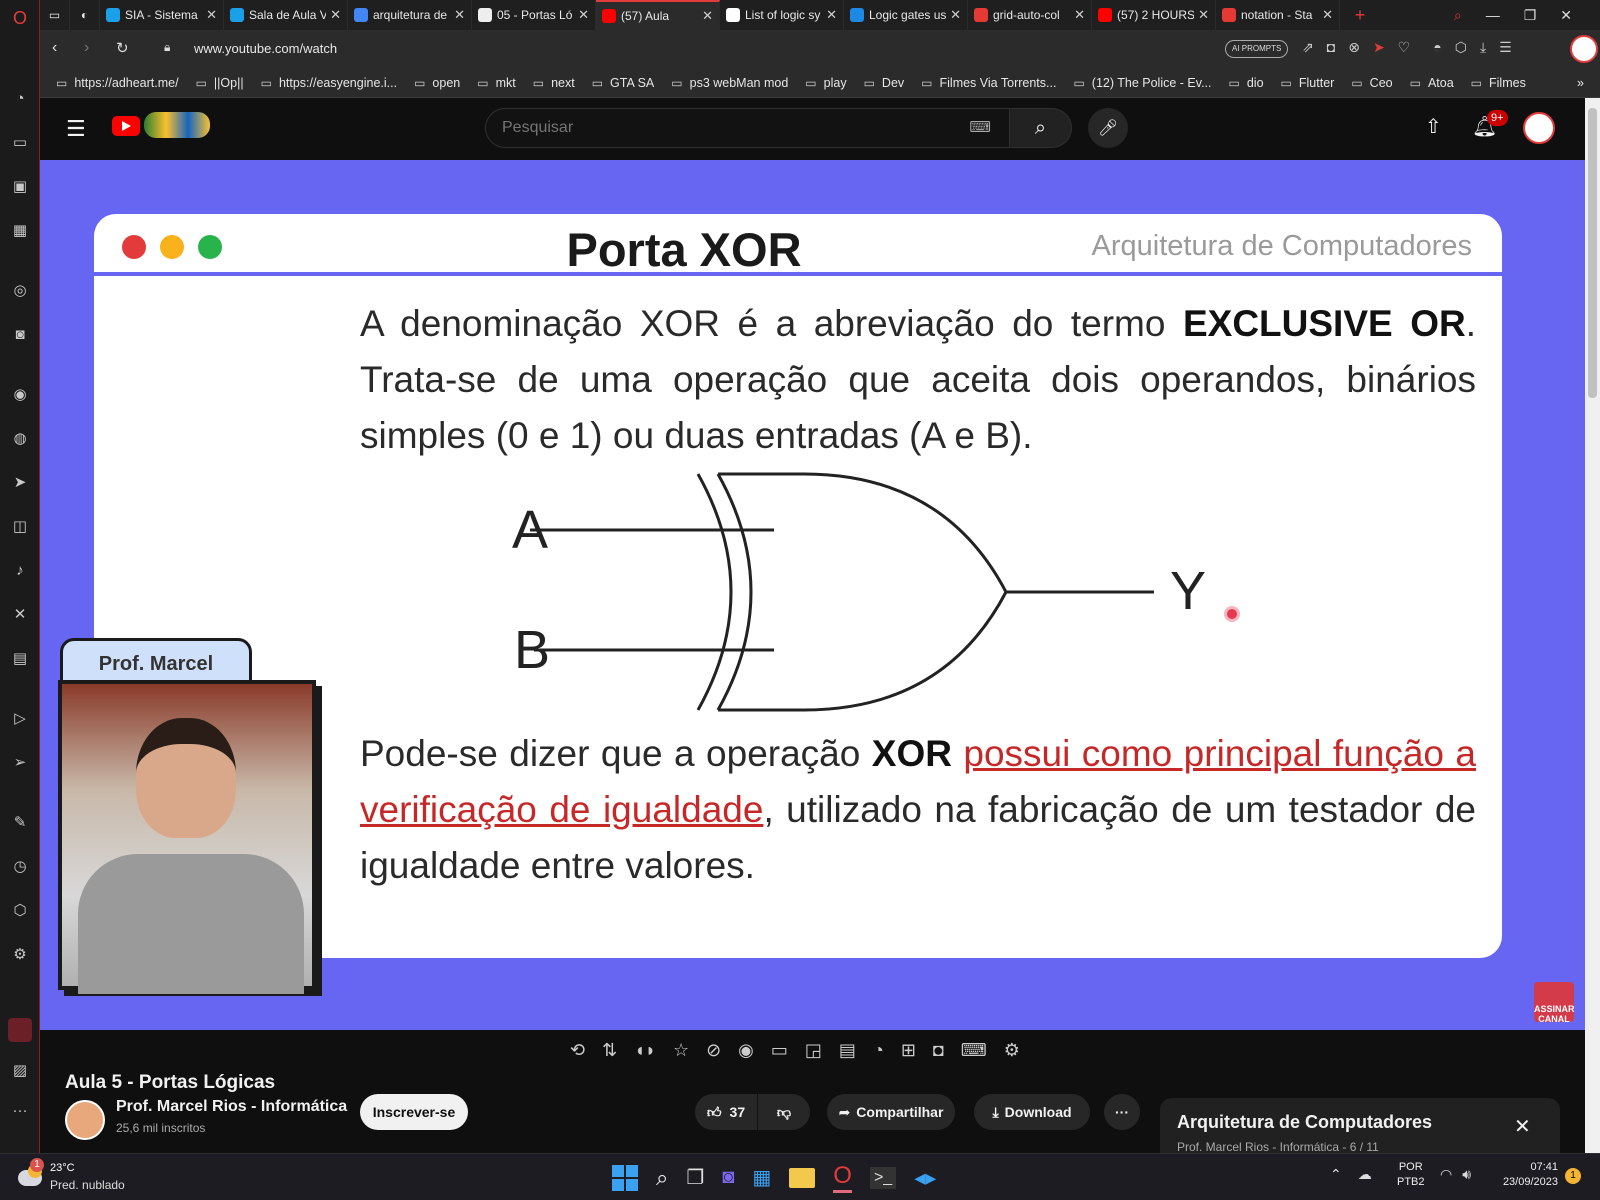 This screenshot has width=1600, height=1200. I want to click on store-icon: ▦, so click(761, 1177).